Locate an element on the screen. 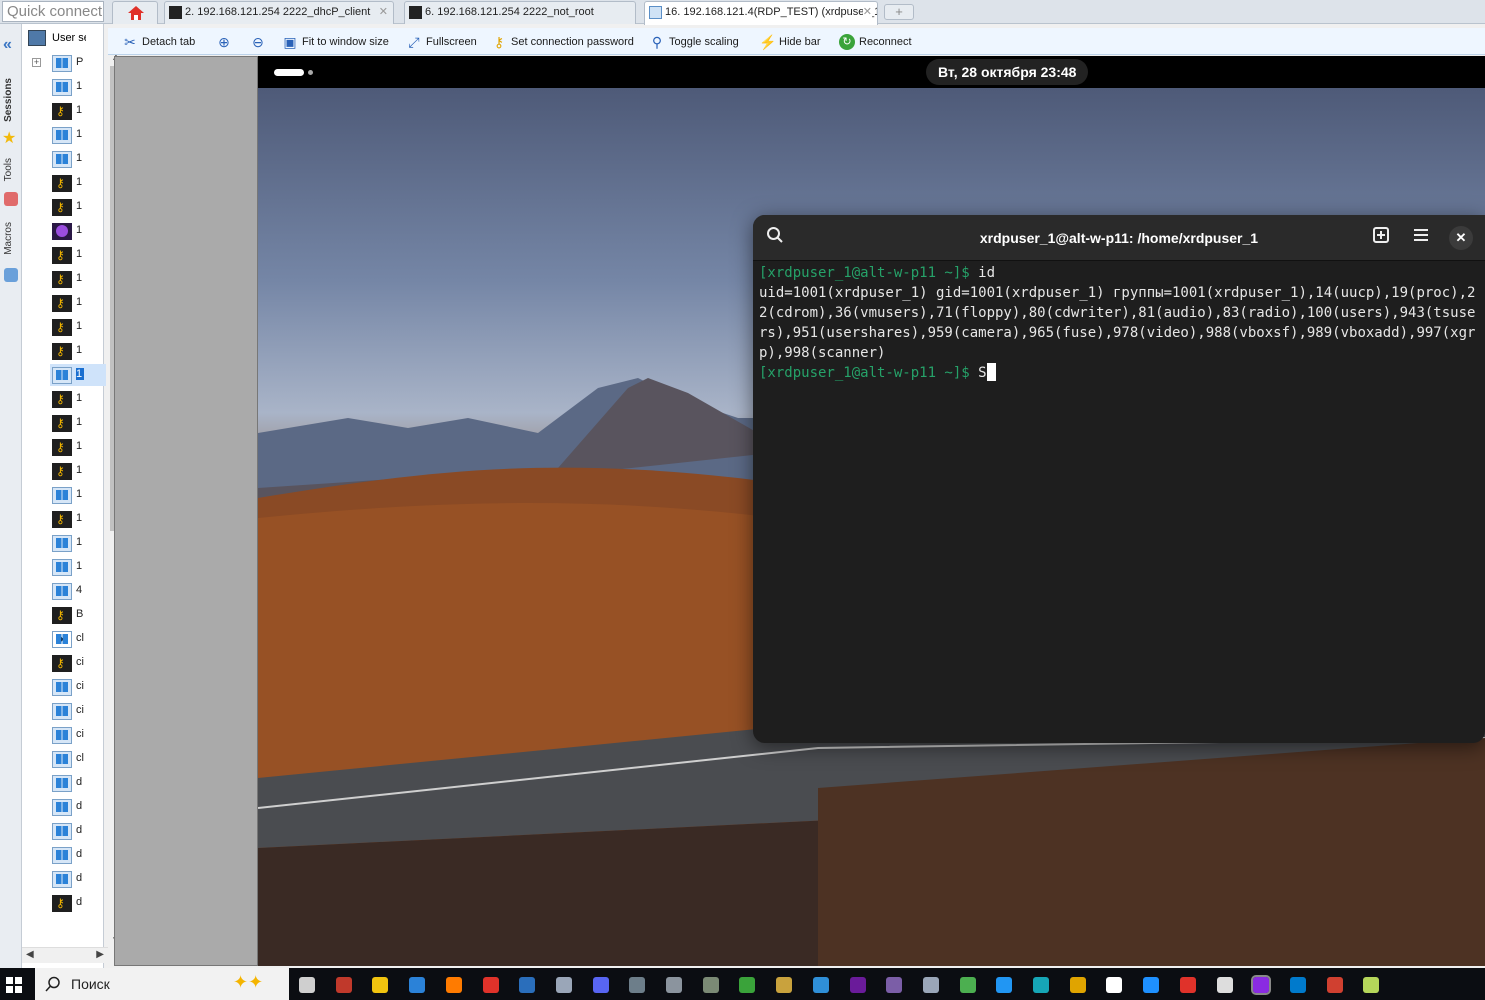  expand-icon: + is located at coordinates (36, 62).